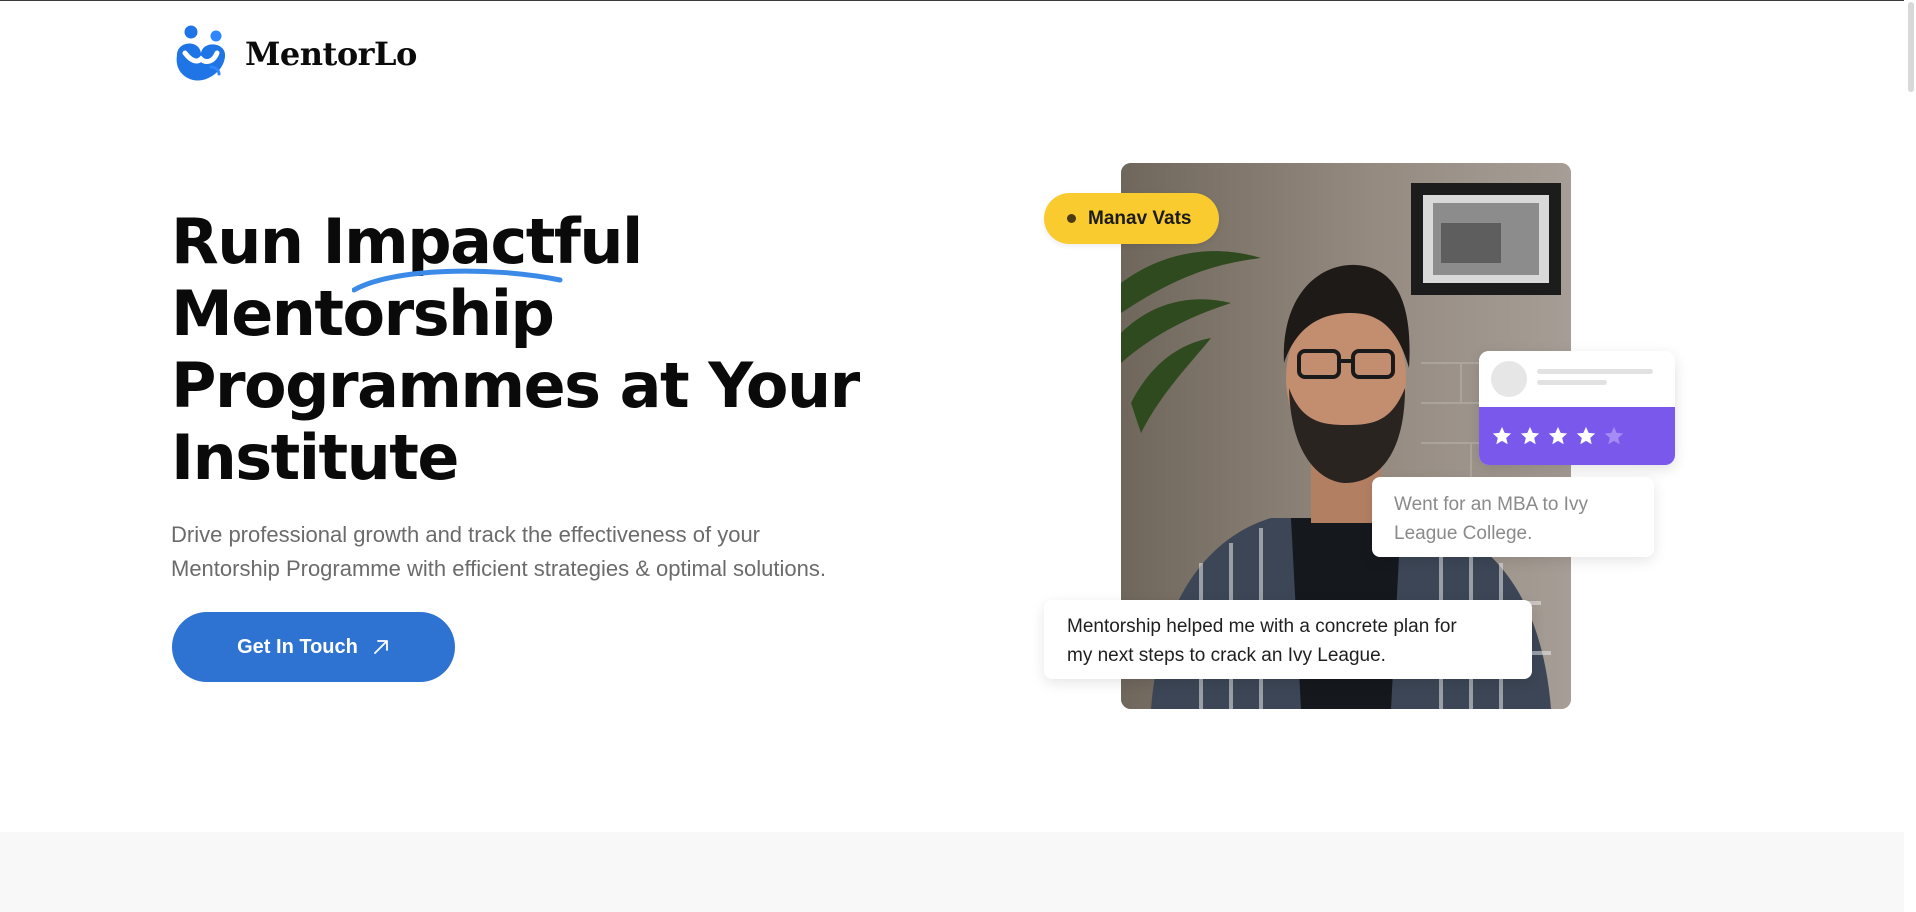 This screenshot has width=1916, height=912. What do you see at coordinates (201, 53) in the screenshot?
I see `mentorlo-logo-icon` at bounding box center [201, 53].